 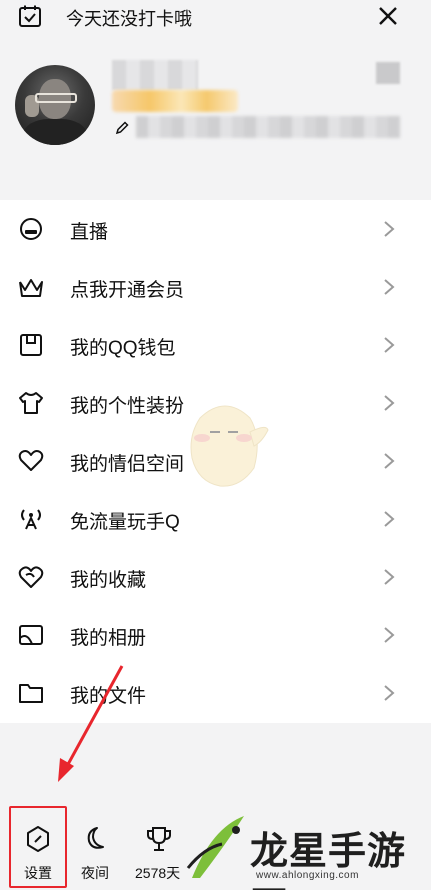 I want to click on night-mode-label: 夜间, so click(x=95, y=873).